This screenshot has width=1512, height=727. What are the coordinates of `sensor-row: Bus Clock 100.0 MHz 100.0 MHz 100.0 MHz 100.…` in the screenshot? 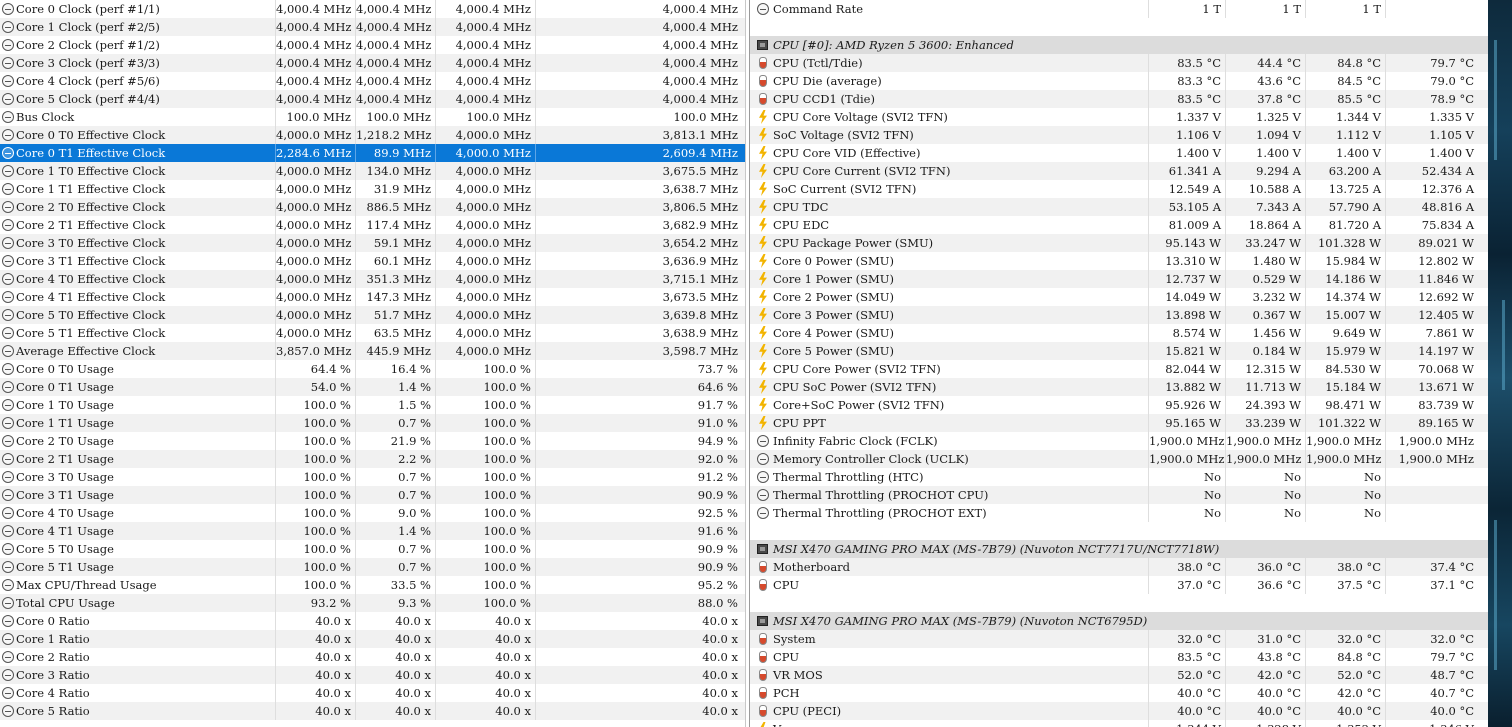 It's located at (372, 117).